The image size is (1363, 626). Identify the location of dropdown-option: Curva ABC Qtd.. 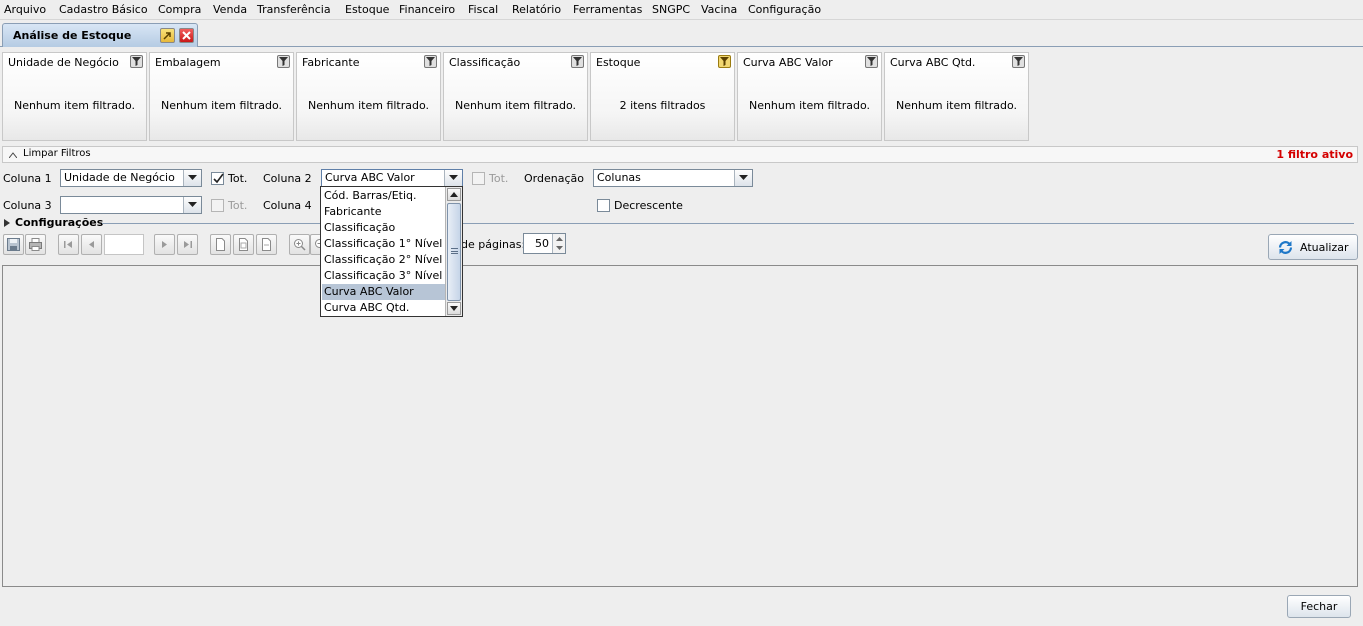
(383, 308).